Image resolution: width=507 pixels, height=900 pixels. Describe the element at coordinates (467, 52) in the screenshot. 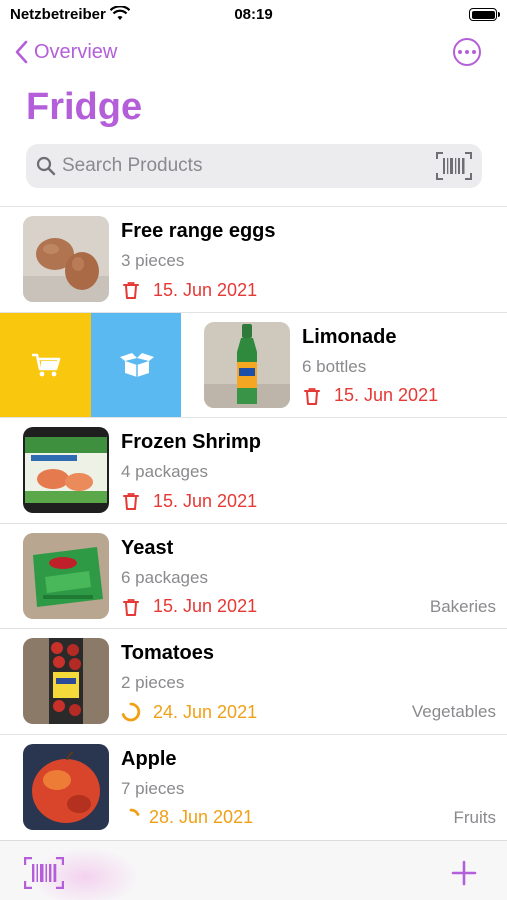

I see `more-options-button` at that location.